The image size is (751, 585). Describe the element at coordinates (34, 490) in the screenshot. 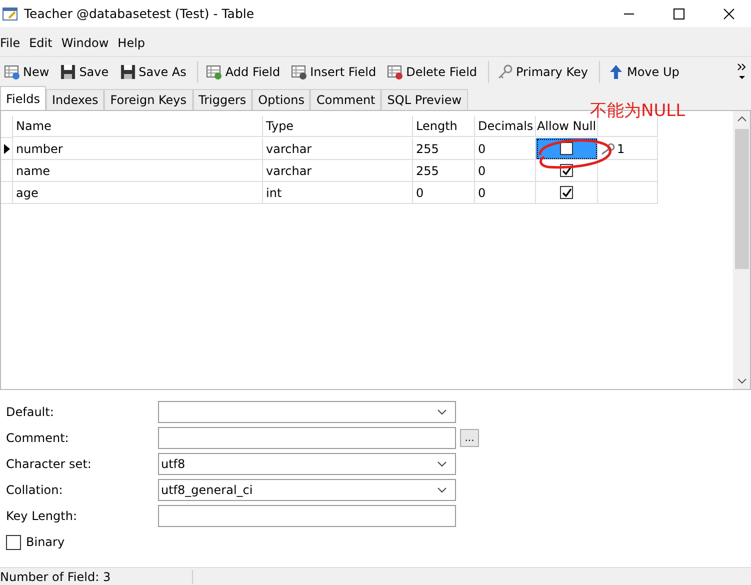

I see `field-label: Collation:` at that location.